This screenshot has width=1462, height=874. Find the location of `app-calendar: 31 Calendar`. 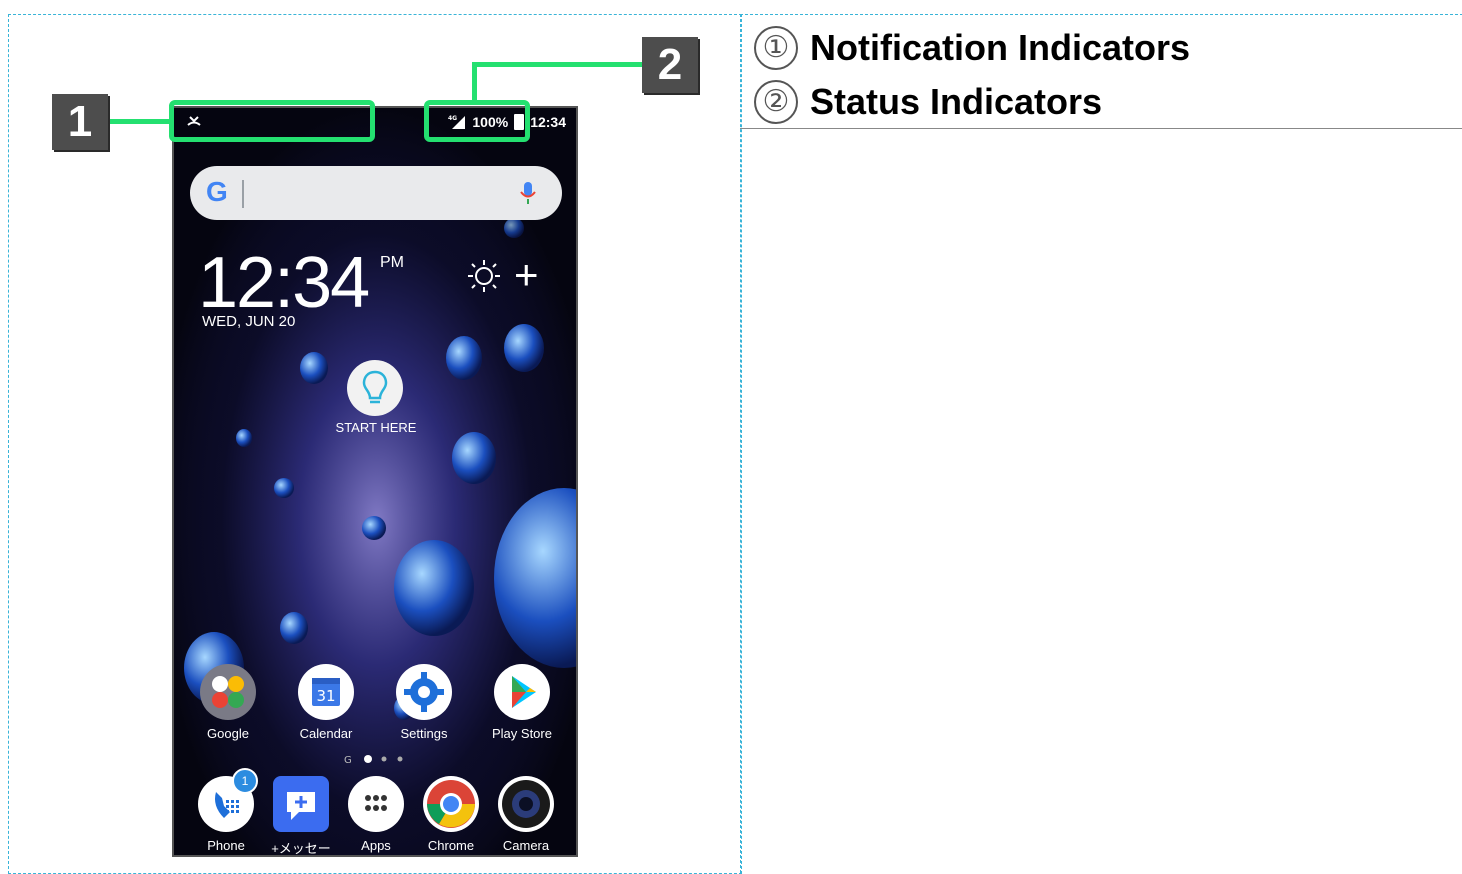

app-calendar: 31 Calendar is located at coordinates (326, 702).